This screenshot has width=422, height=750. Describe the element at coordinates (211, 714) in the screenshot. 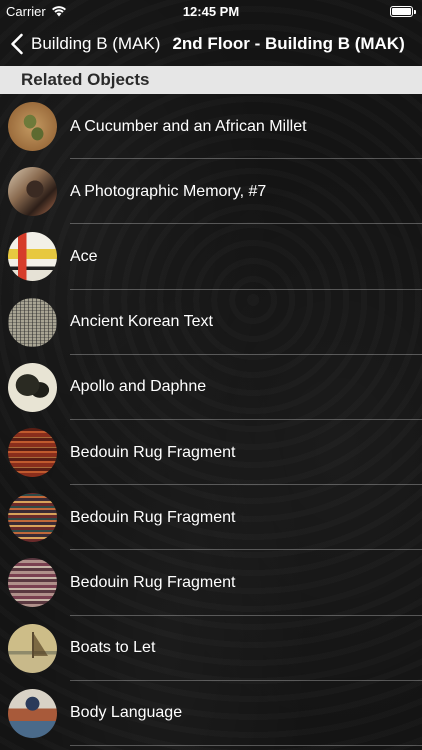

I see `list-item: Body Language` at that location.